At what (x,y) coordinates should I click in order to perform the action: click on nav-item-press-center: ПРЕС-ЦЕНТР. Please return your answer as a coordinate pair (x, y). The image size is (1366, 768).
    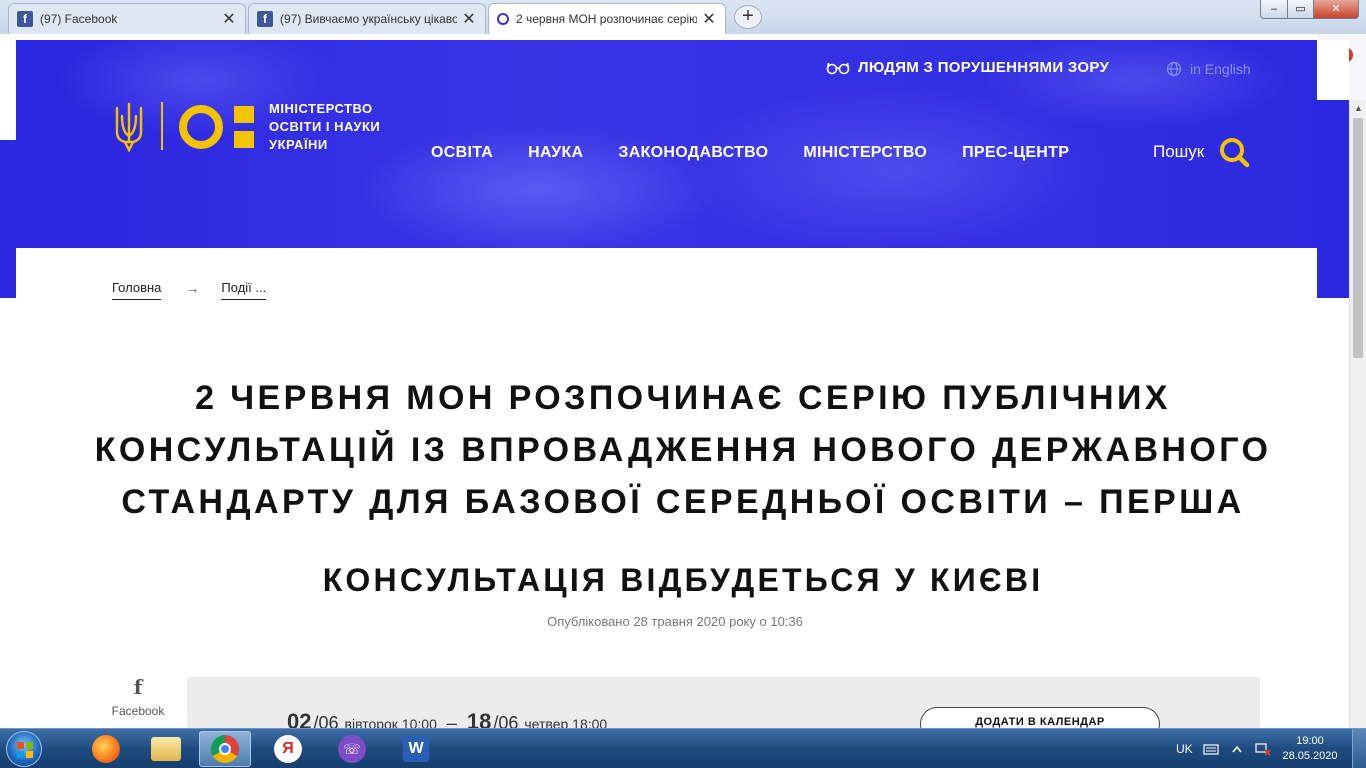
    Looking at the image, I should click on (1015, 153).